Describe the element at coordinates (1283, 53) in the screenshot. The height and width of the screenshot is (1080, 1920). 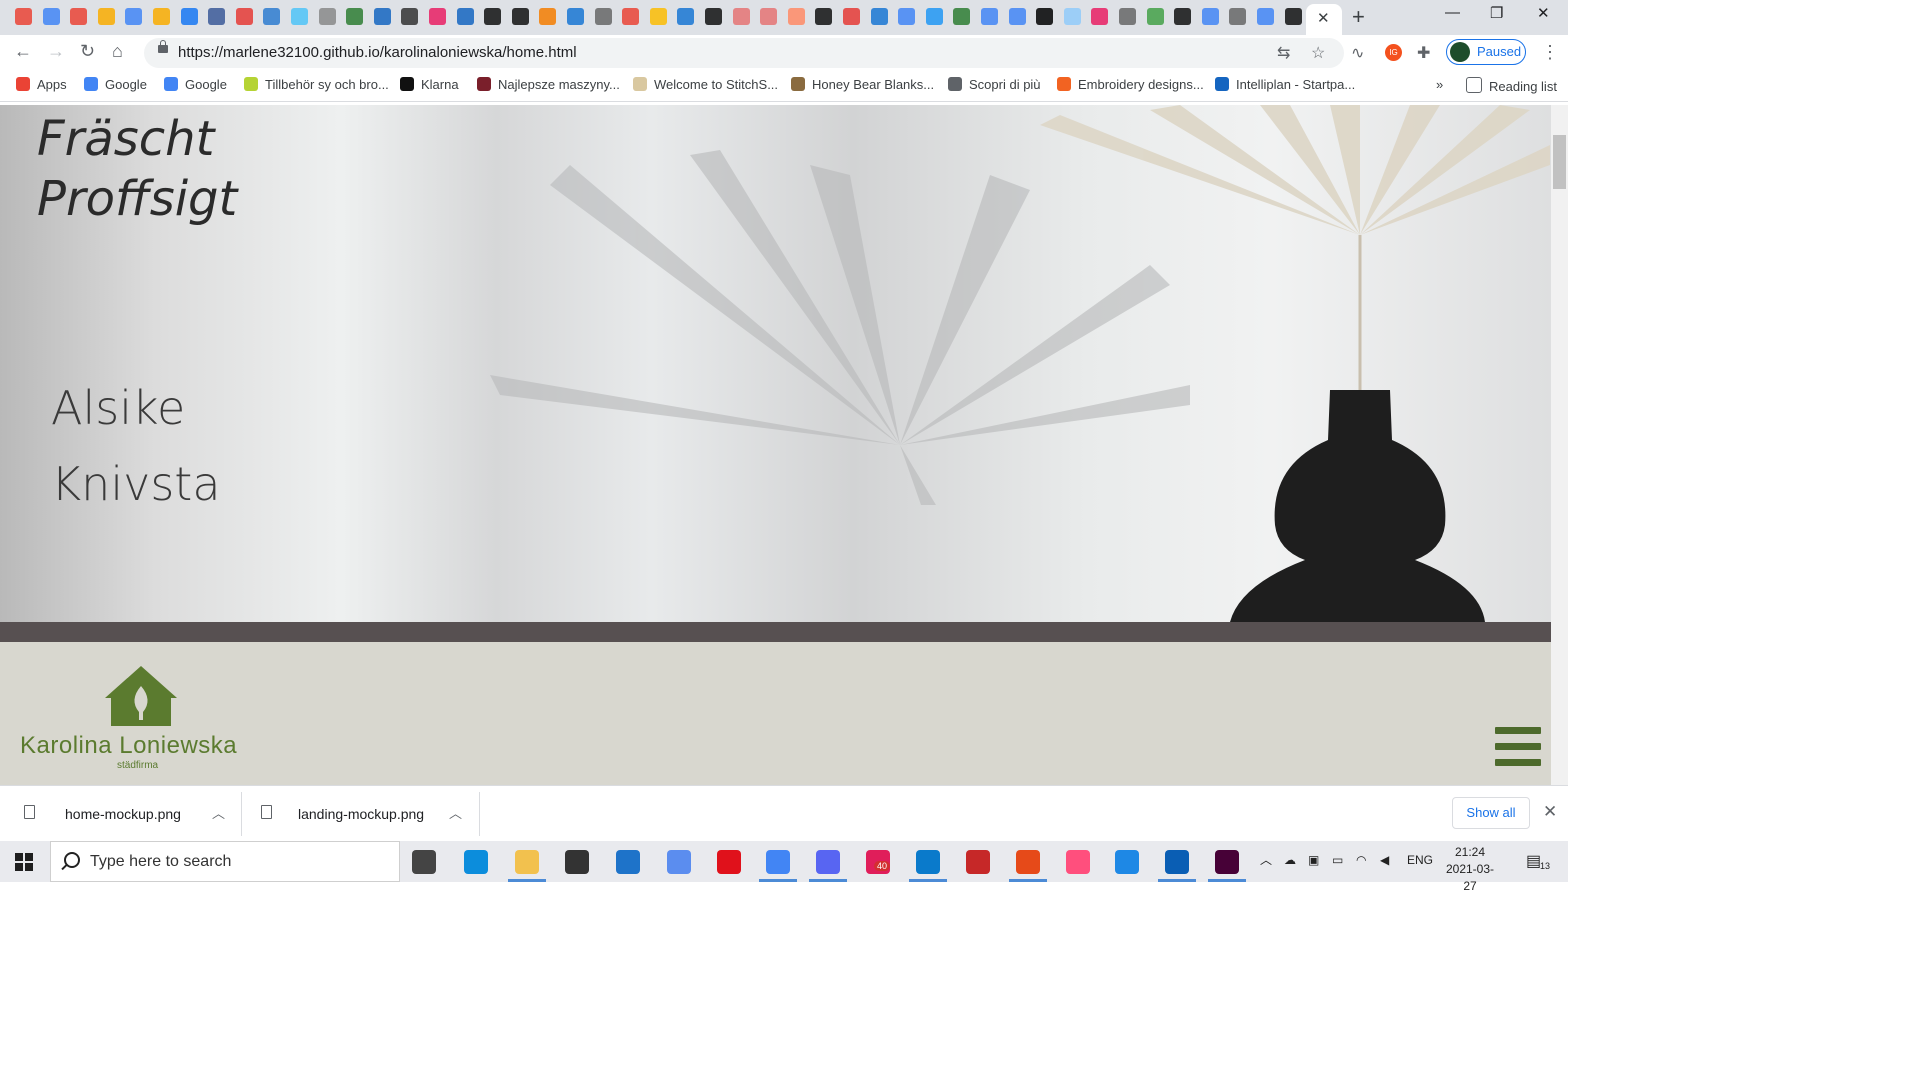
I see `translate-icon: ⇆` at that location.